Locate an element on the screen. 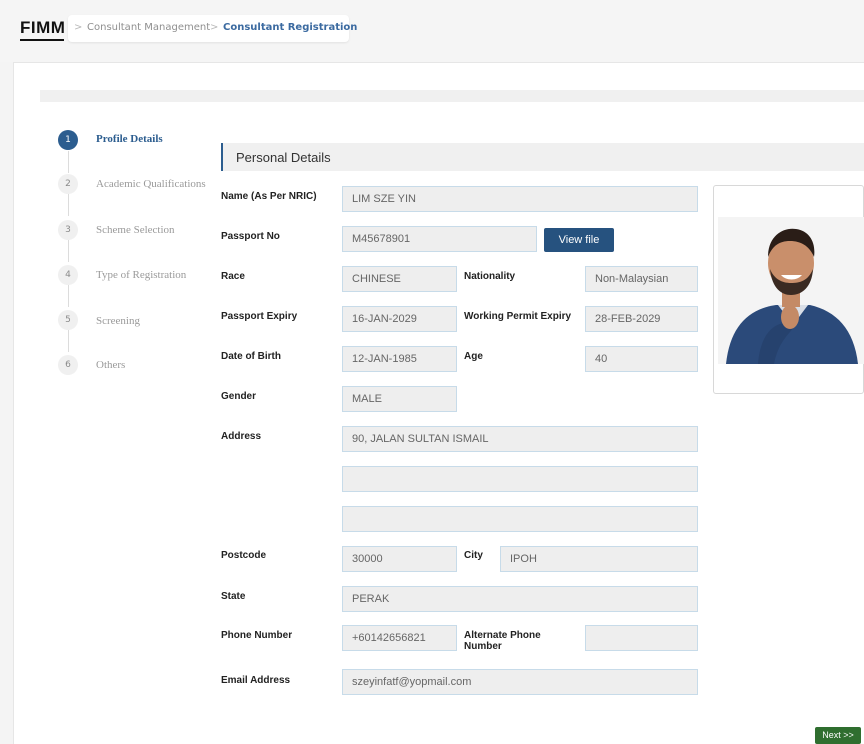  step-1-label: Profile Details is located at coordinates (129, 139).